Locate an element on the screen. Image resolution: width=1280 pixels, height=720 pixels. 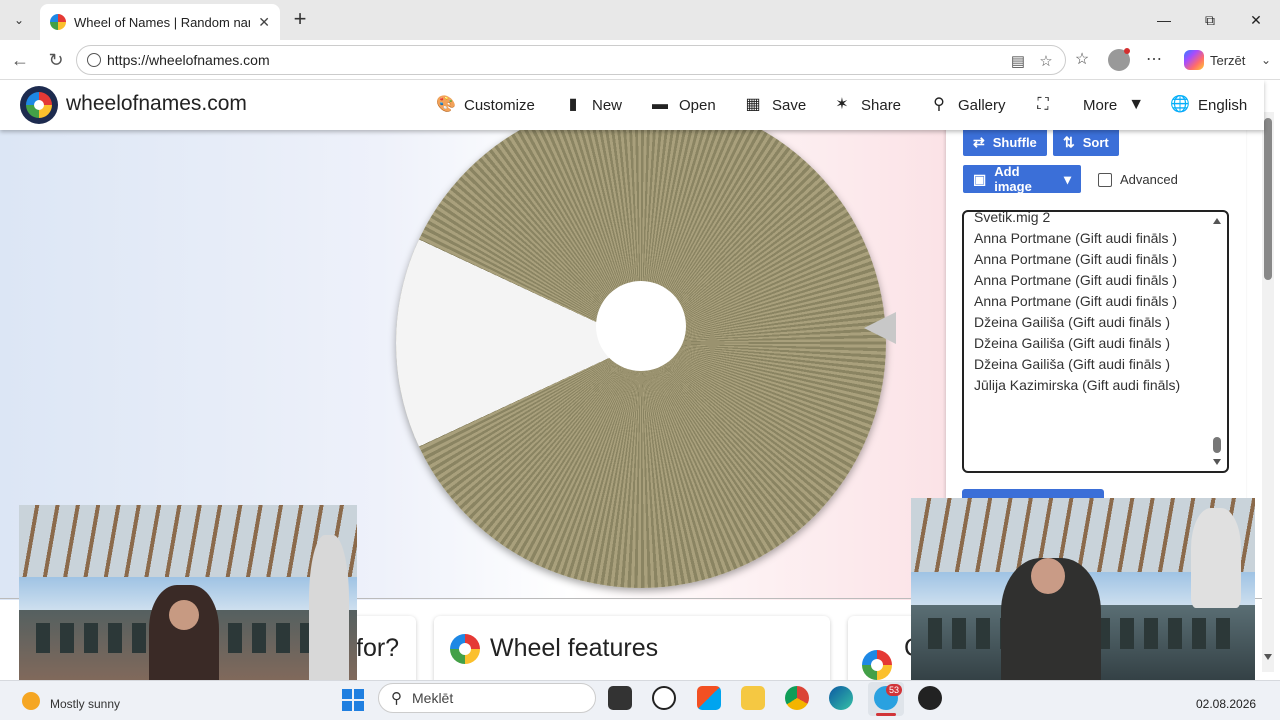
tab-close-icon: ✕ is located at coordinates (264, 22).